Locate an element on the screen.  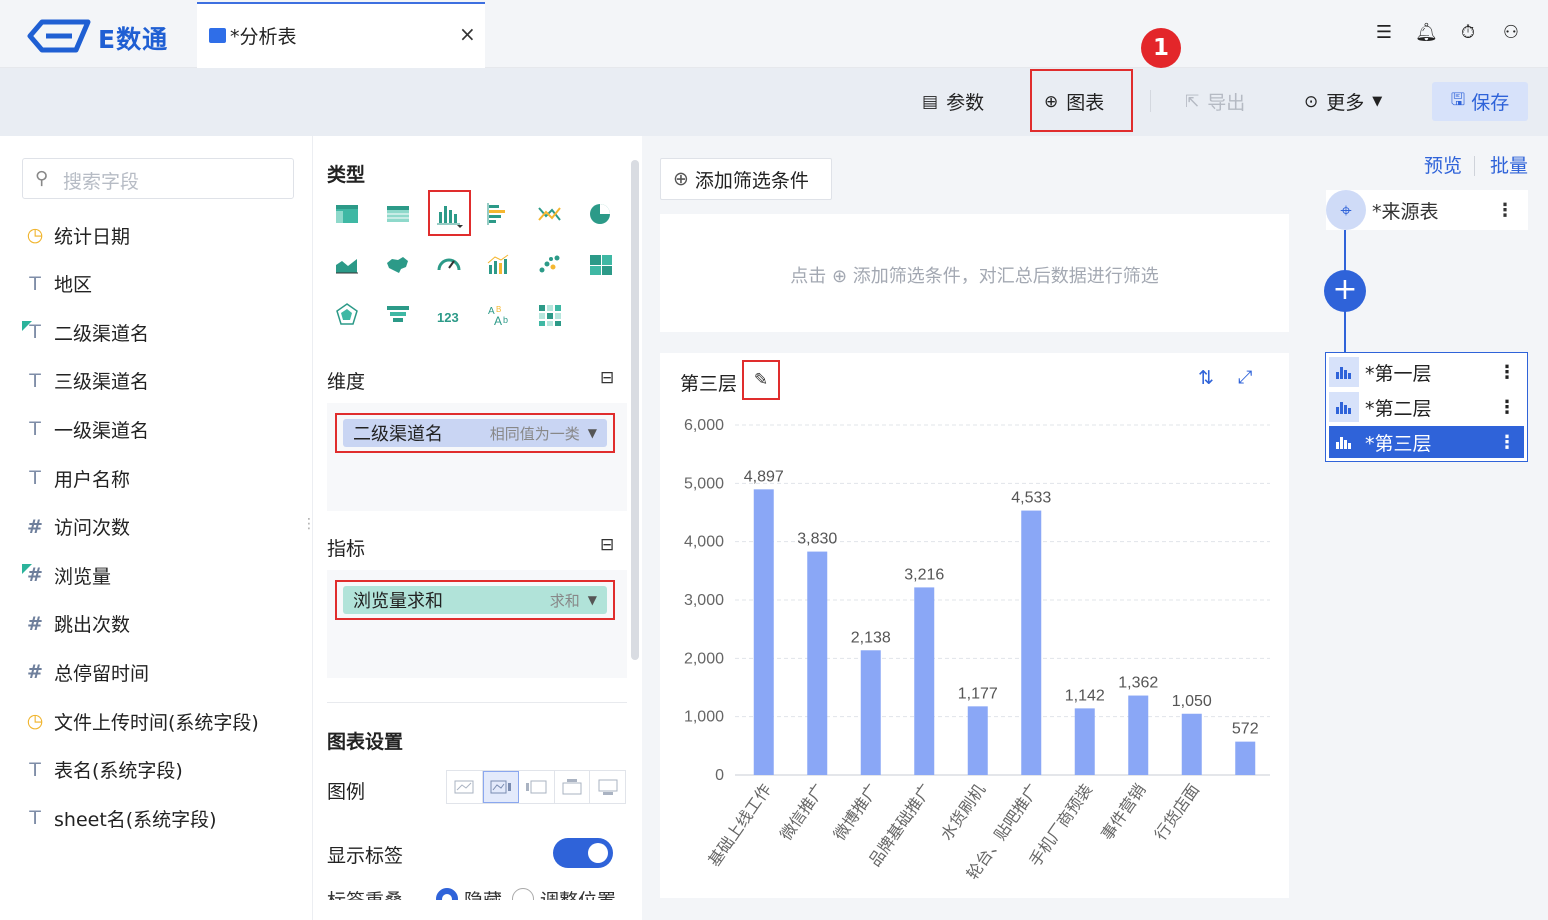
area-chart-icon is located at coordinates (347, 265).